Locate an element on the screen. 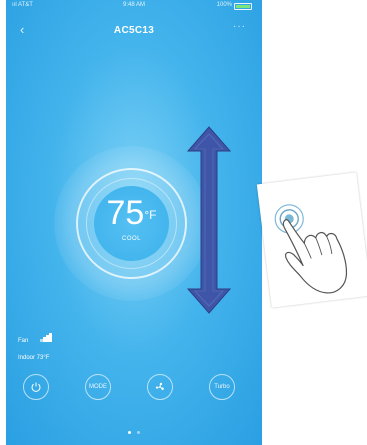  hand-tap-icon is located at coordinates (311, 249).